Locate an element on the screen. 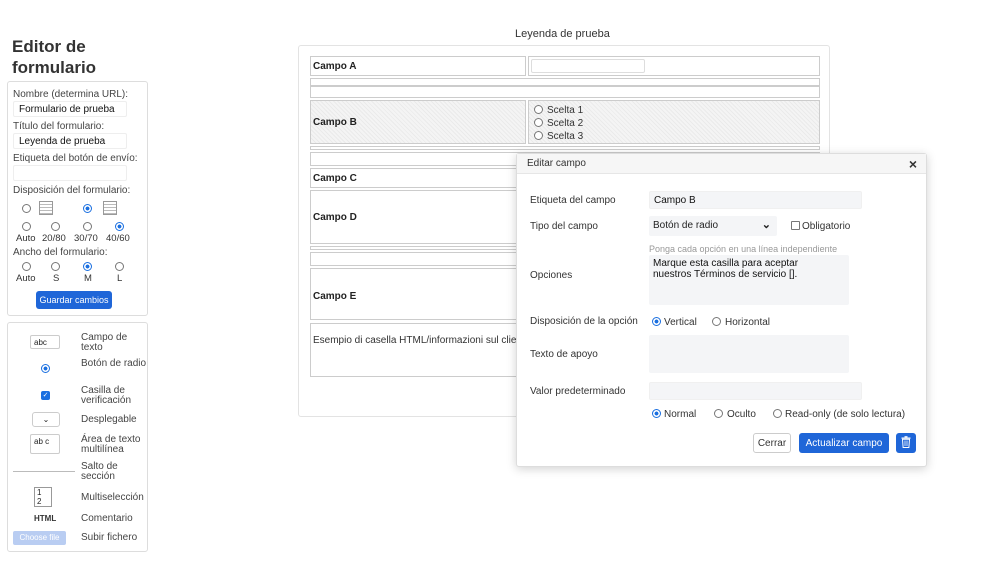 The width and height of the screenshot is (984, 578). width-auto-radio is located at coordinates (26, 266).